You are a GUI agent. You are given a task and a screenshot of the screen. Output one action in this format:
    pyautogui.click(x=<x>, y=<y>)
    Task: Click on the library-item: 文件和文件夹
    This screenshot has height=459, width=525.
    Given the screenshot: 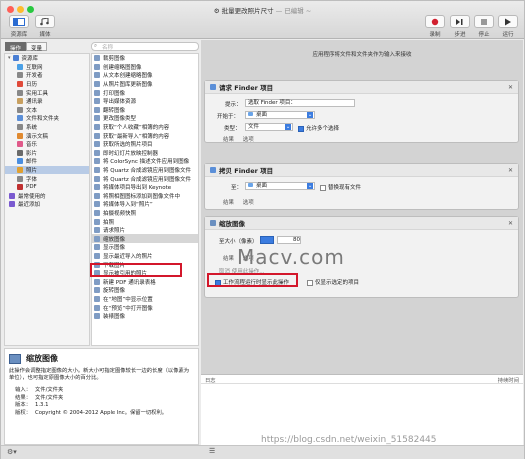 What is the action you would take?
    pyautogui.click(x=47, y=118)
    